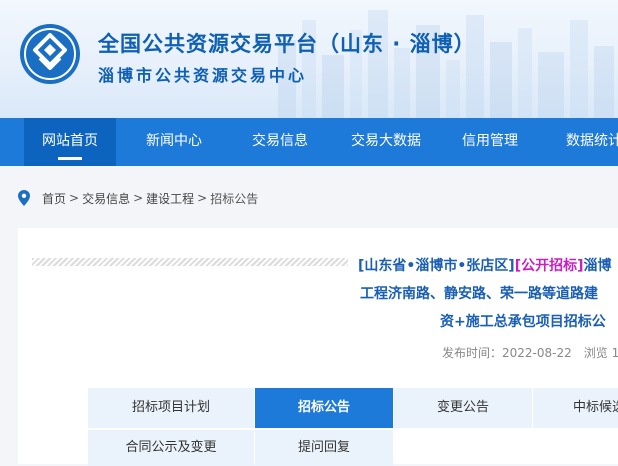 The image size is (618, 466). Describe the element at coordinates (386, 142) in the screenshot. I see `nav-item-big-data: 交易大数据` at that location.